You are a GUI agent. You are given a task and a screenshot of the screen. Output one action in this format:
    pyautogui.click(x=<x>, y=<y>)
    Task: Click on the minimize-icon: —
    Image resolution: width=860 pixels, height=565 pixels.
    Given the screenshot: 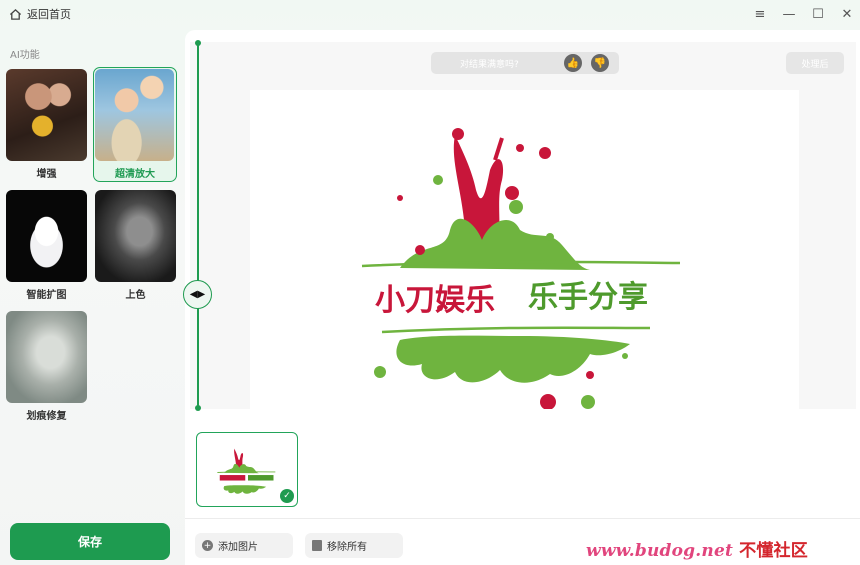 What is the action you would take?
    pyautogui.click(x=789, y=14)
    